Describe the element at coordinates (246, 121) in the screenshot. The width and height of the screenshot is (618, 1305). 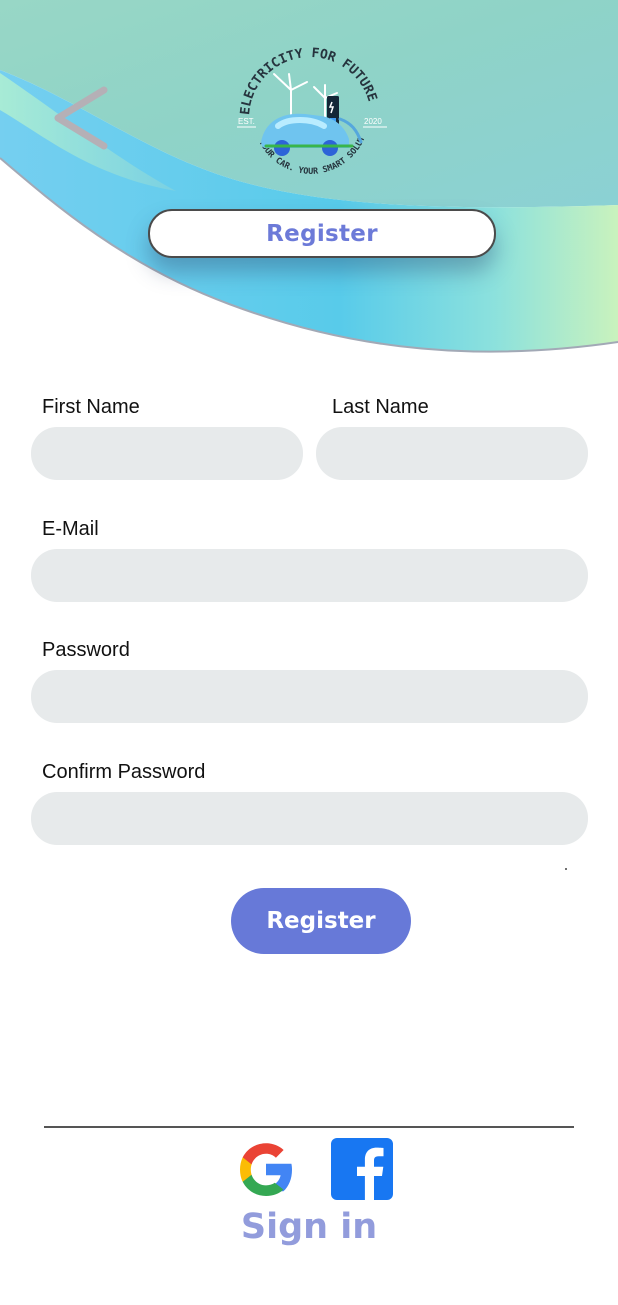
I see `logo-est-label: EST.` at that location.